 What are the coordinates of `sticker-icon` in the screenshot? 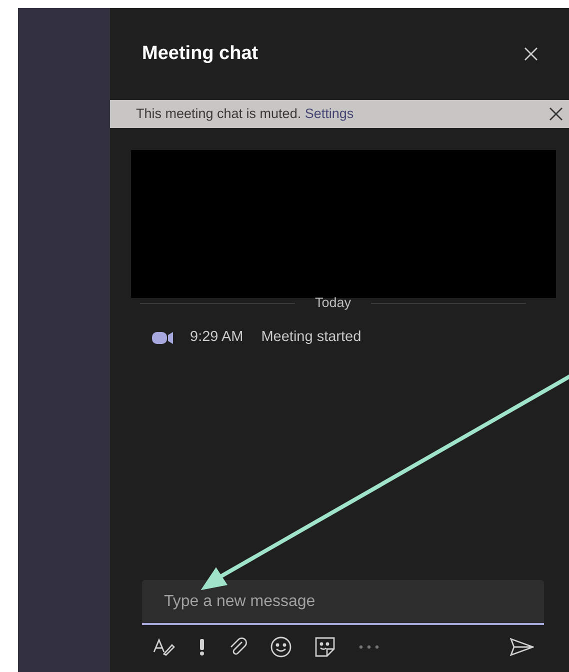 It's located at (325, 647).